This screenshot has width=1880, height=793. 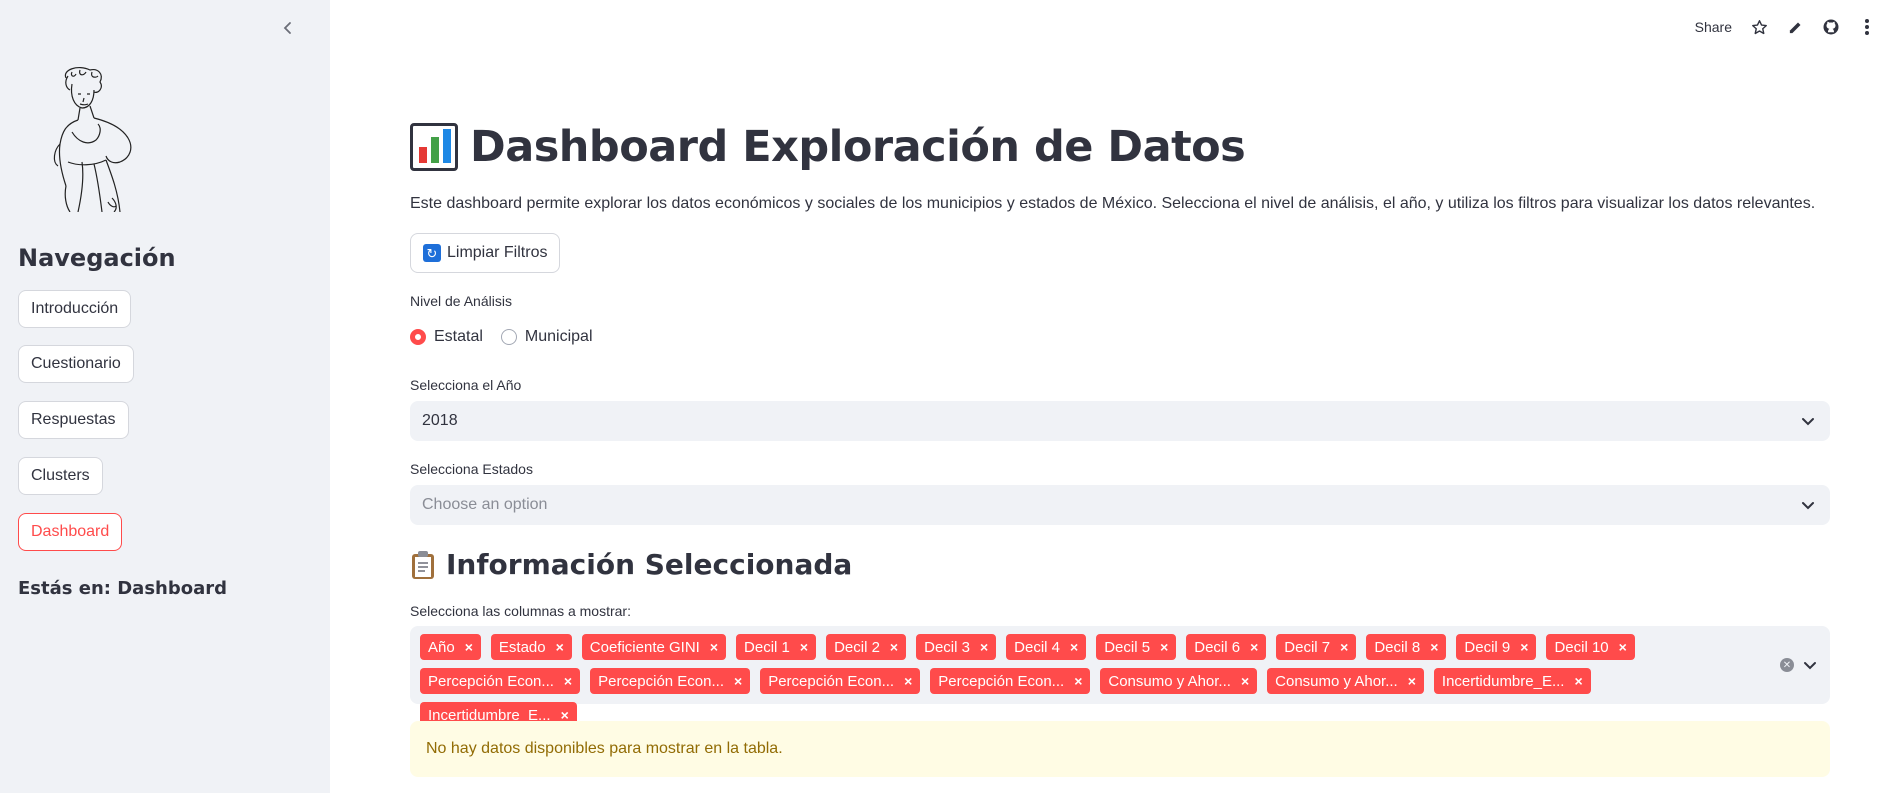 I want to click on radio-municipal: Municipal, so click(x=546, y=337).